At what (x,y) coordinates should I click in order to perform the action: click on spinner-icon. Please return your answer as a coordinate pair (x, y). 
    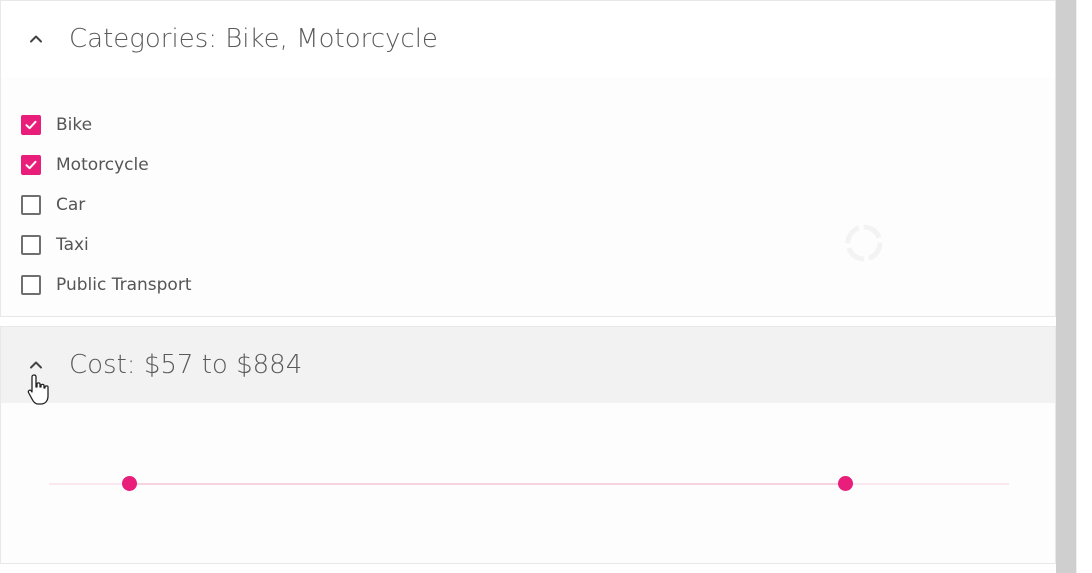
    Looking at the image, I should click on (864, 243).